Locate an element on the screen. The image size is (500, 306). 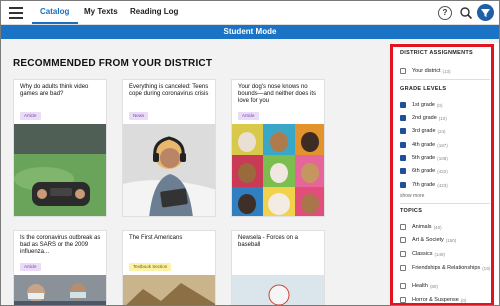
tab-my-texts: My Texts is located at coordinates (101, 11).